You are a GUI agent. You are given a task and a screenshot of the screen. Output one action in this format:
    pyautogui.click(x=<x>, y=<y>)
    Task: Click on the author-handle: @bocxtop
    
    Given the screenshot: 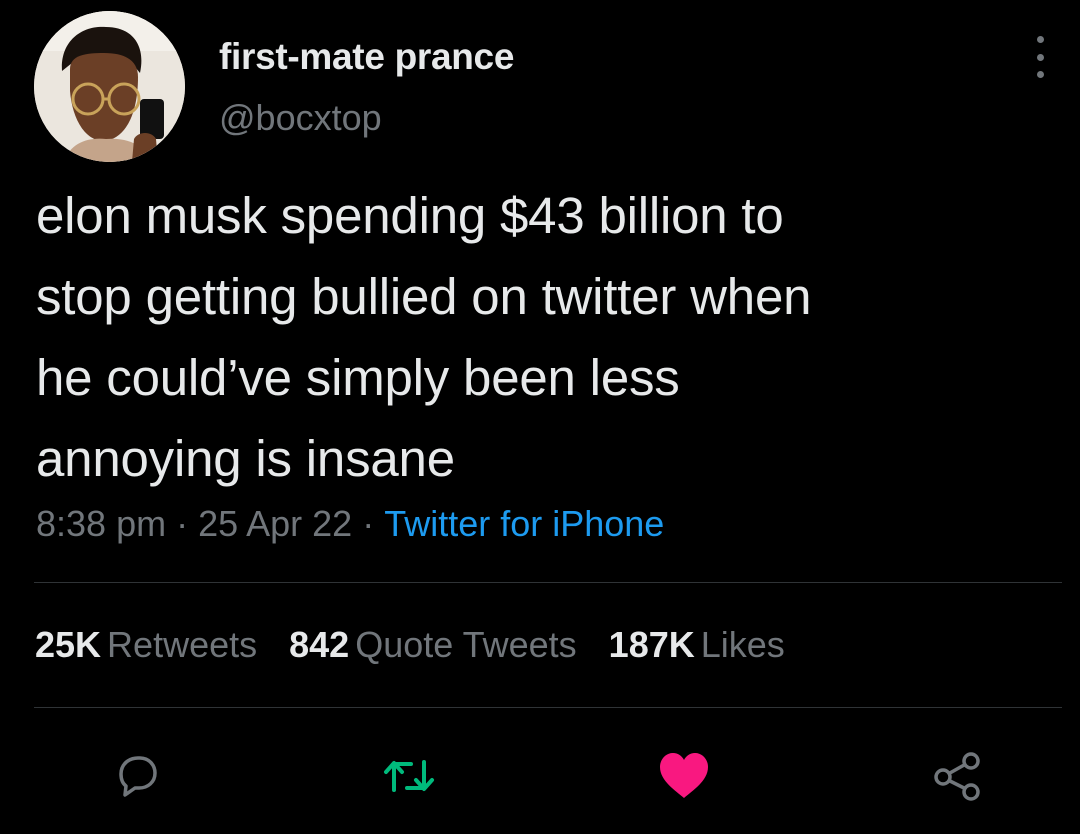 What is the action you would take?
    pyautogui.click(x=300, y=118)
    